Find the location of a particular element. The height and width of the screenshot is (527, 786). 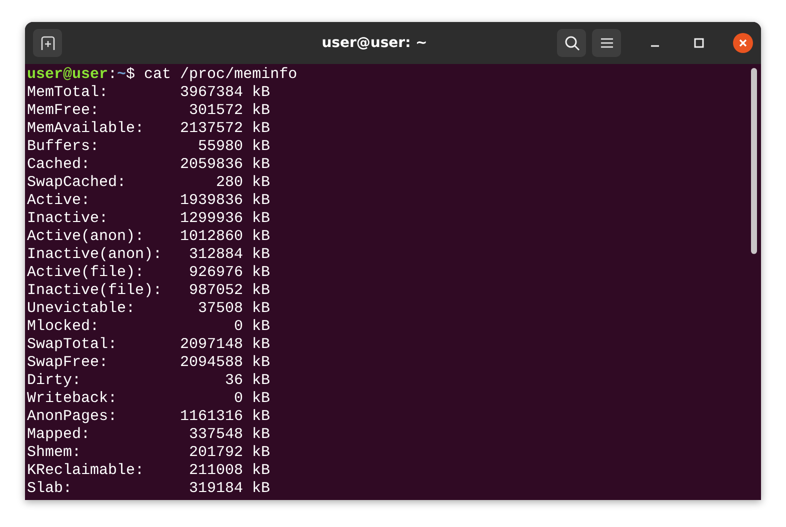

field-name: Inactive(file): is located at coordinates (95, 291).